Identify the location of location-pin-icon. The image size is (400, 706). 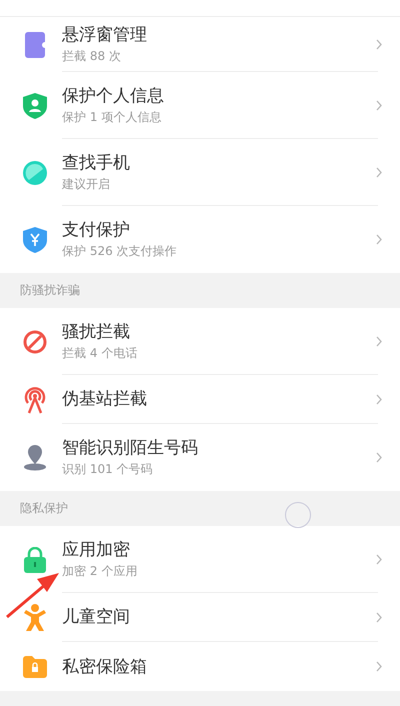
(35, 457).